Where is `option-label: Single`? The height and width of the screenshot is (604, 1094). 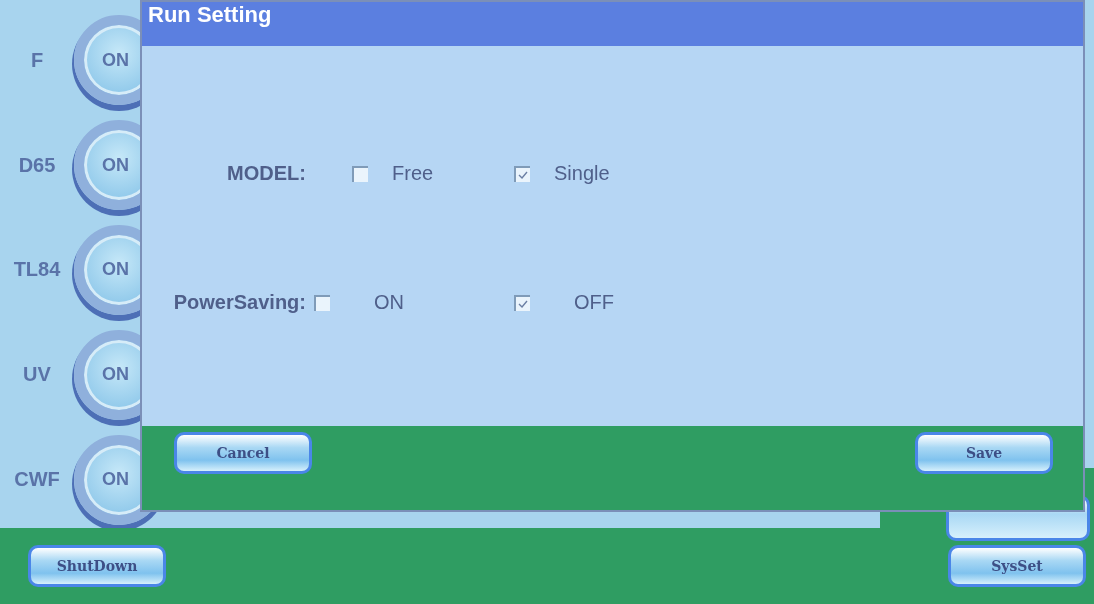 option-label: Single is located at coordinates (582, 173).